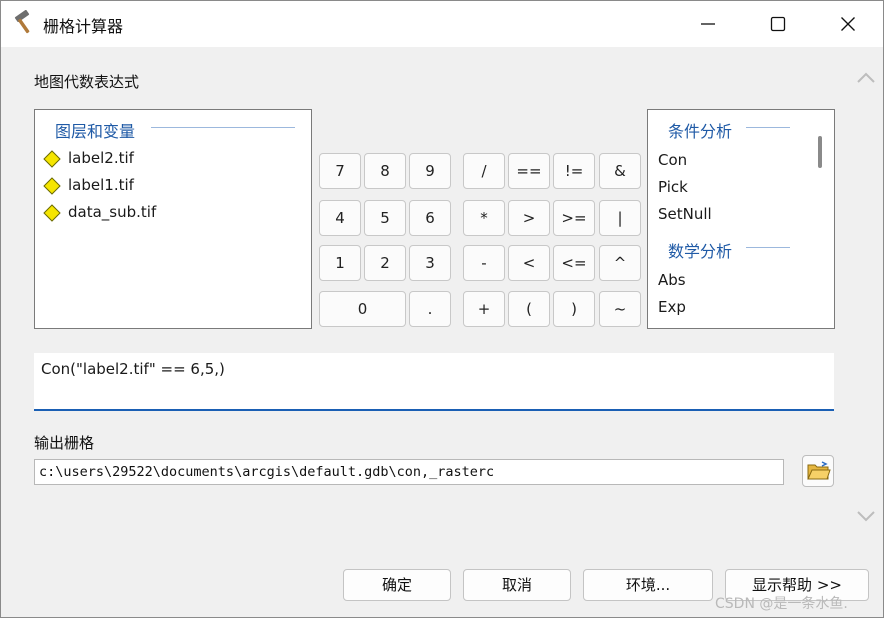  What do you see at coordinates (434, 382) in the screenshot?
I see `expression-textbox: Con("label2.tif" == 6,5,)` at bounding box center [434, 382].